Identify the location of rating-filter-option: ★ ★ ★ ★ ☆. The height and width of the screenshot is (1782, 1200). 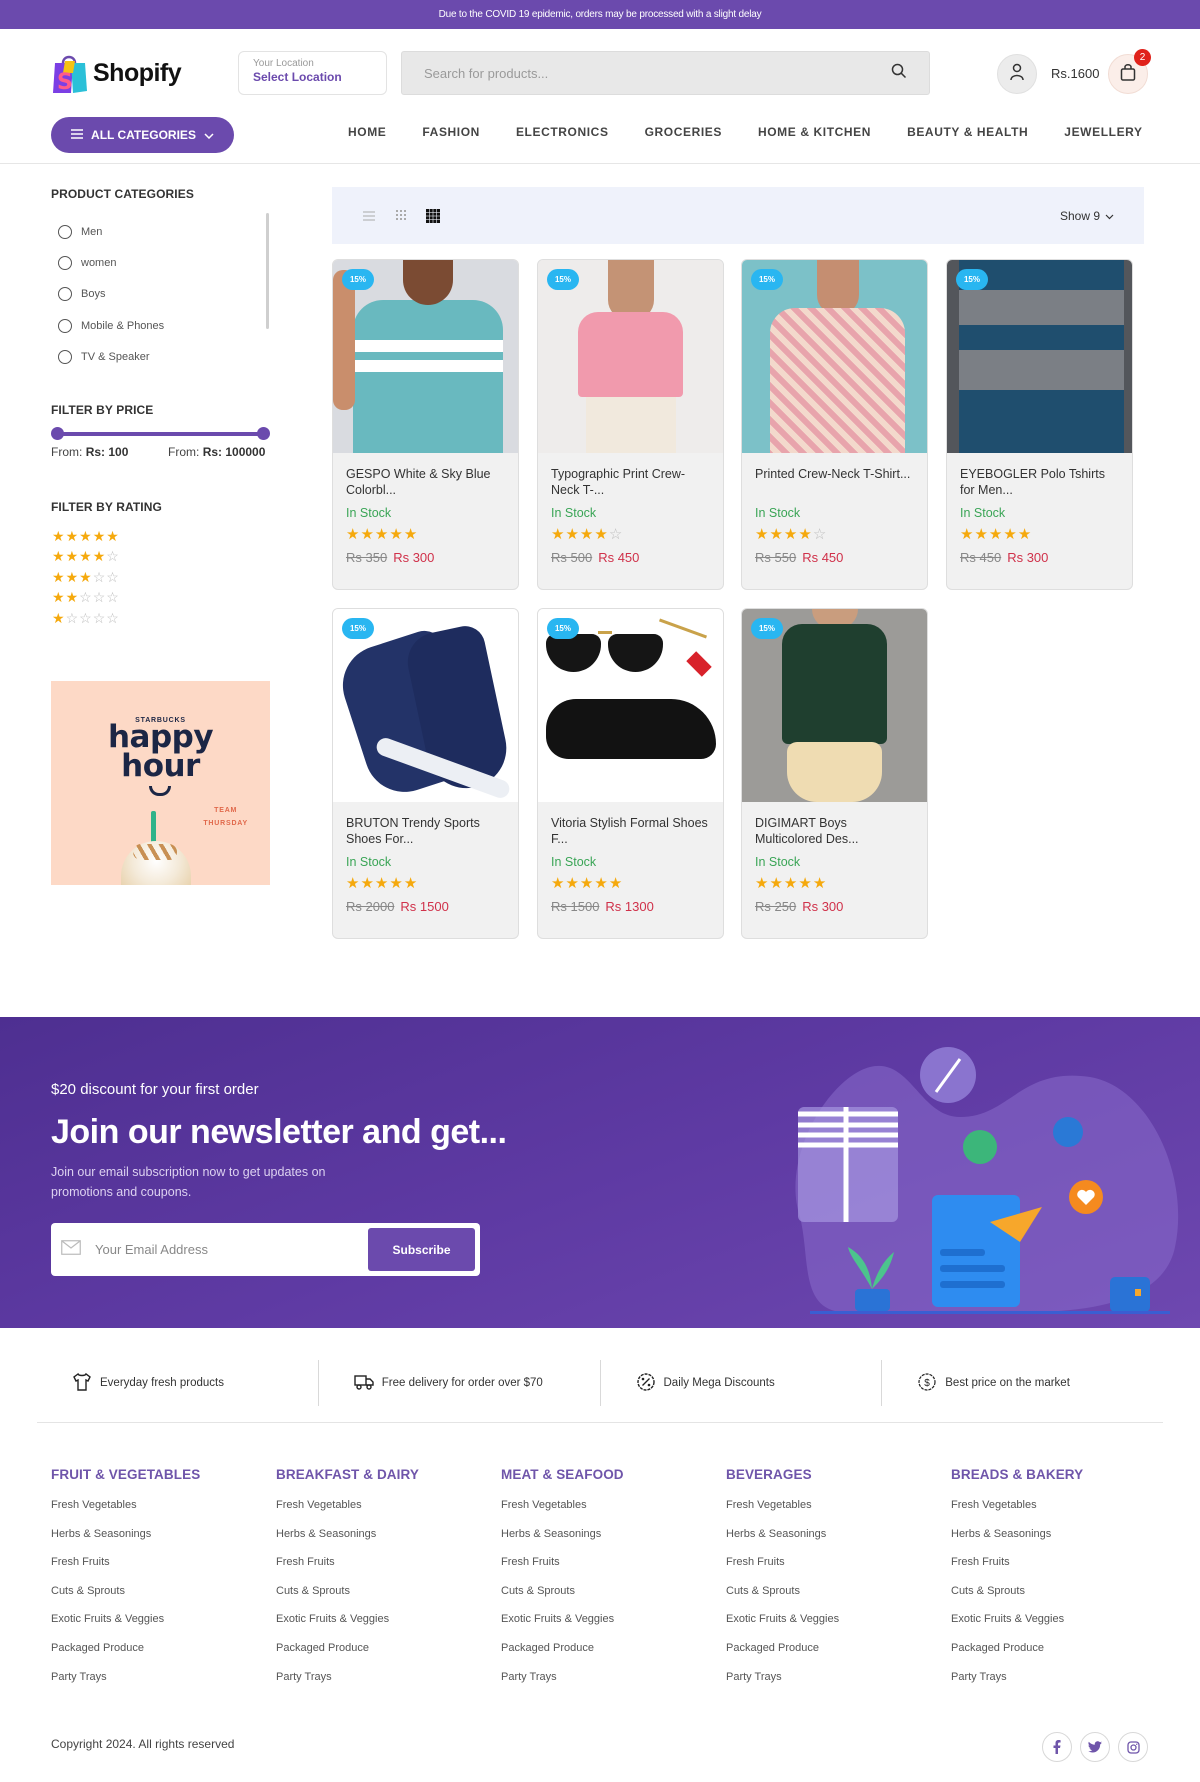
(85, 556).